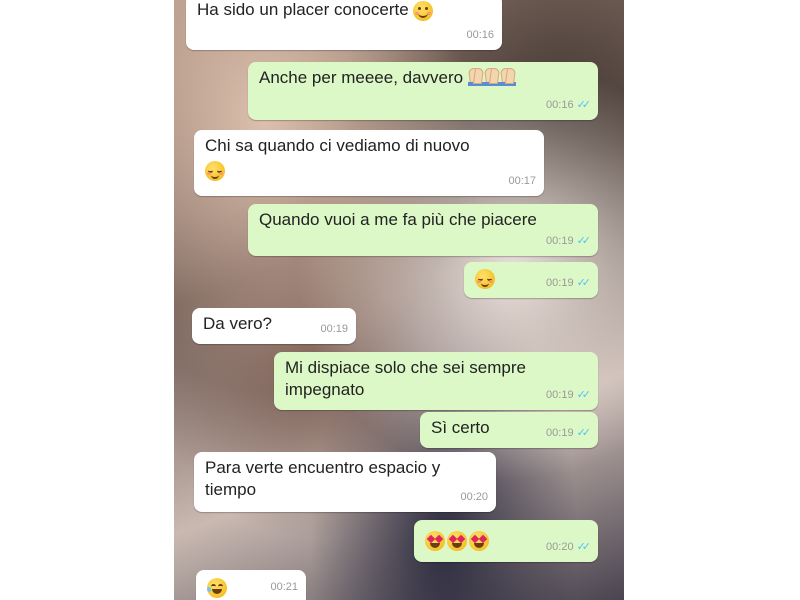 This screenshot has width=800, height=600. Describe the element at coordinates (251, 585) in the screenshot. I see `message-incoming: 00:21` at that location.